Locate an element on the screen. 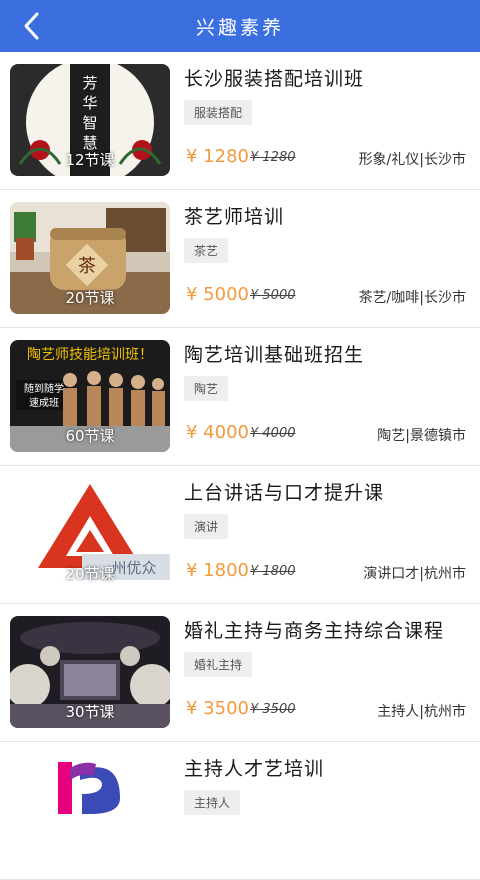 Image resolution: width=480 pixels, height=880 pixels. course-thumbnail: 茶 20节课 is located at coordinates (90, 258).